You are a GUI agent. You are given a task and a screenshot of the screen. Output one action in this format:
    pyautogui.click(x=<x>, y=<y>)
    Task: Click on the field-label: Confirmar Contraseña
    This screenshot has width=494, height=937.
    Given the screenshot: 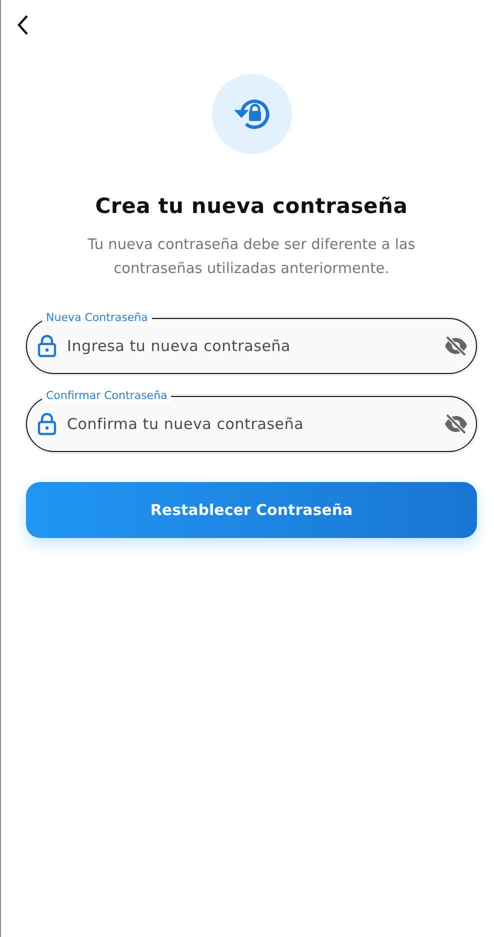 What is the action you would take?
    pyautogui.click(x=107, y=396)
    